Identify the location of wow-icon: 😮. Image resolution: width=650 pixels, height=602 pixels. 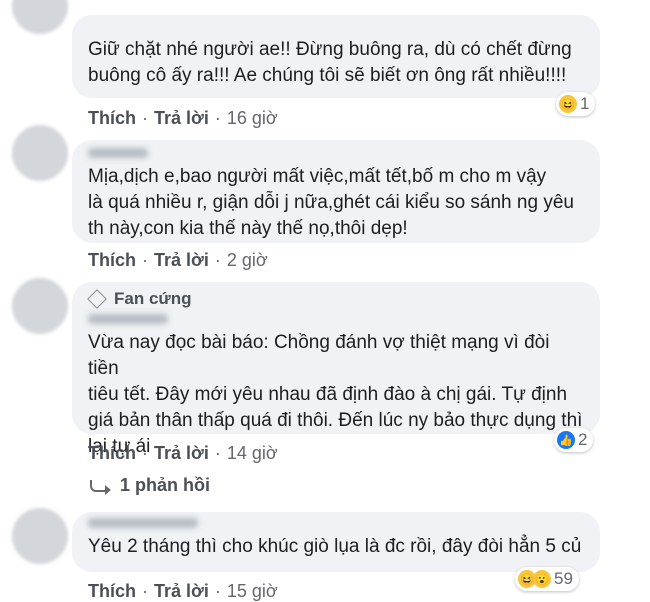
(542, 579).